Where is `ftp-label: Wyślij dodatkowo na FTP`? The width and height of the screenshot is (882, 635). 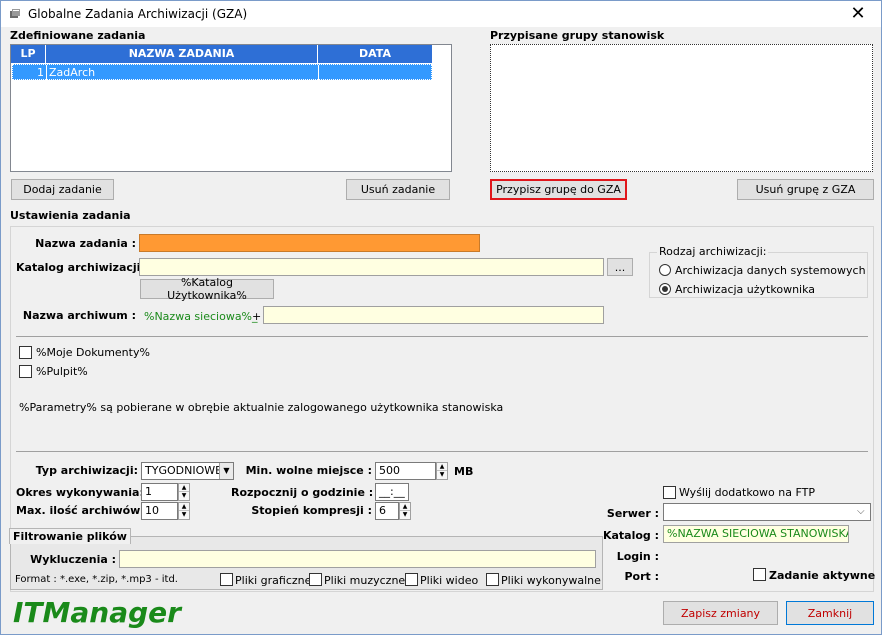
ftp-label: Wyślij dodatkowo na FTP is located at coordinates (747, 492).